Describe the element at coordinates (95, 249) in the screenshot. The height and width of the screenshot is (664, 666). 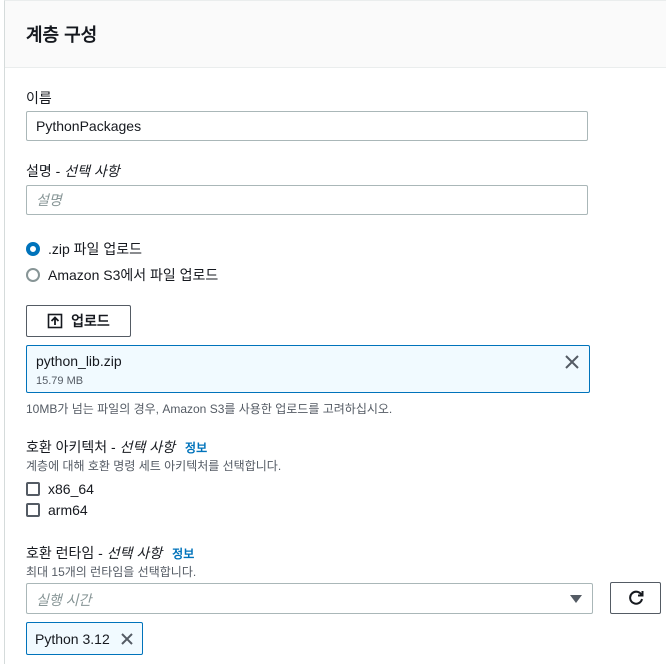
I see `radio-zip-label: .zip 파일 업로드` at that location.